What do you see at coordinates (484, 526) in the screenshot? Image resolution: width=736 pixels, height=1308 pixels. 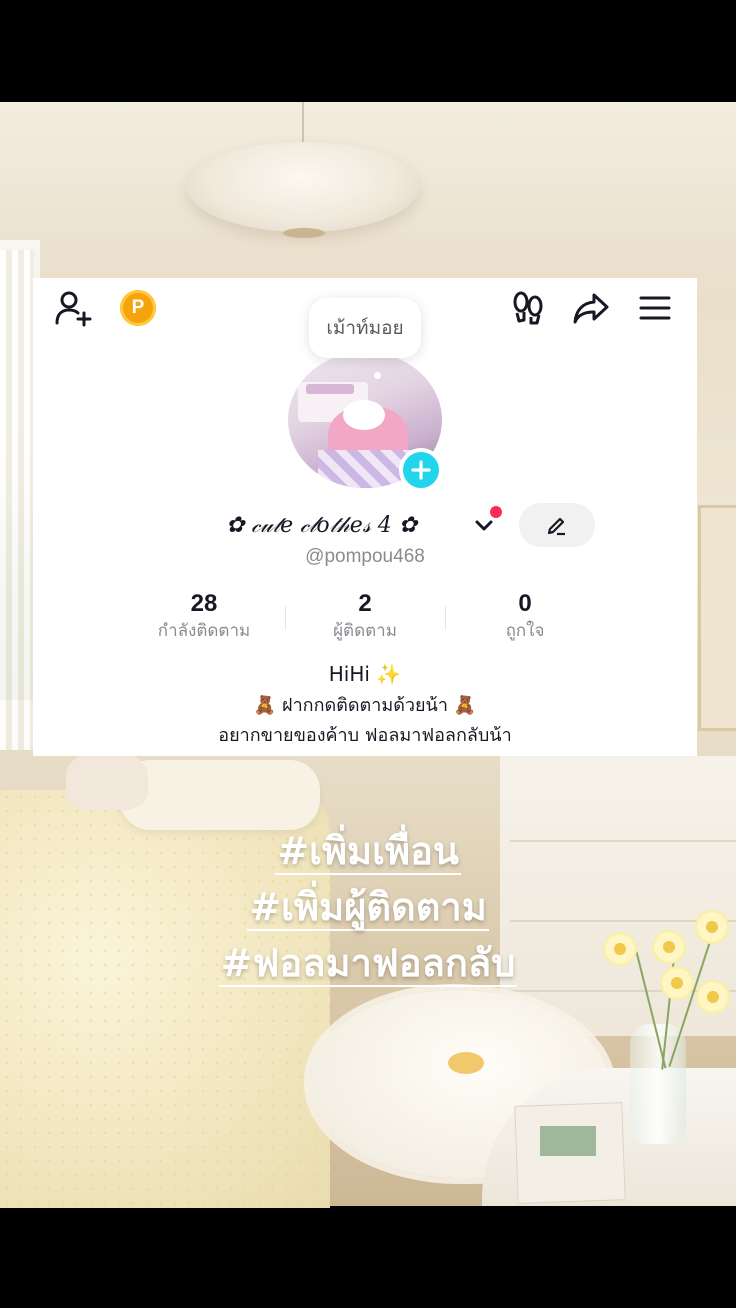 I see `chevron-down-icon` at bounding box center [484, 526].